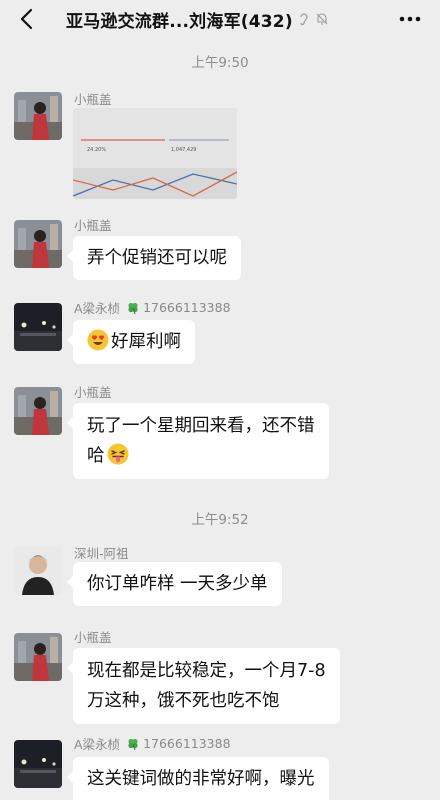  I want to click on heart-eyes-emoji-icon, so click(98, 340).